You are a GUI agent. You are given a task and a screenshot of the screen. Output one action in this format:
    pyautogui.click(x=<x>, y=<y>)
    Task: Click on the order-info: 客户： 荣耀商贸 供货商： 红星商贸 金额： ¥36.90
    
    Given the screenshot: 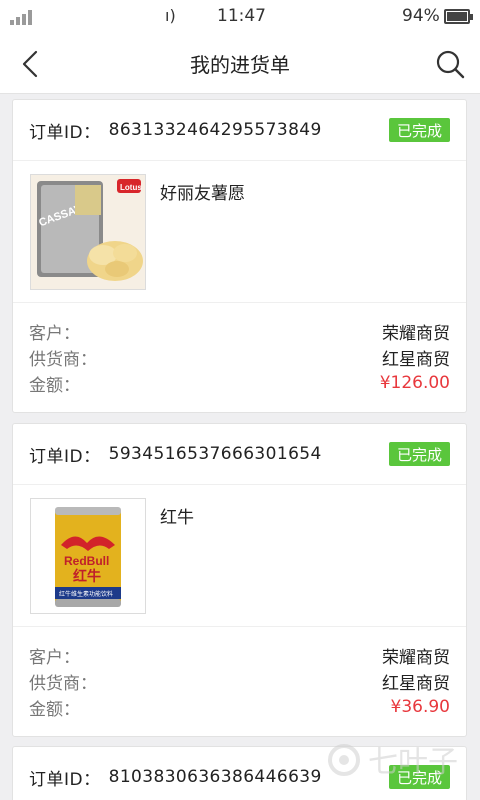 What is the action you would take?
    pyautogui.click(x=239, y=681)
    